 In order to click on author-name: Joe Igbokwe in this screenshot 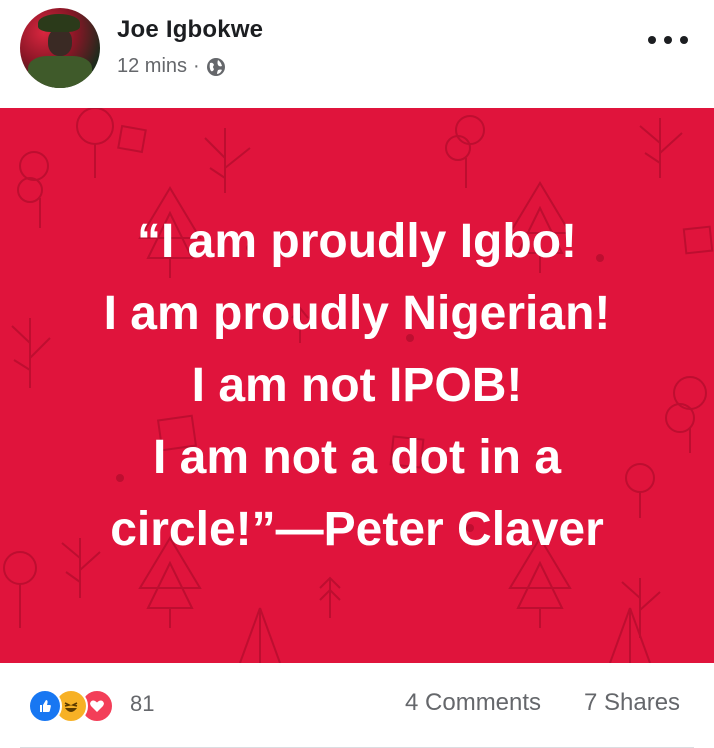, I will do `click(190, 30)`.